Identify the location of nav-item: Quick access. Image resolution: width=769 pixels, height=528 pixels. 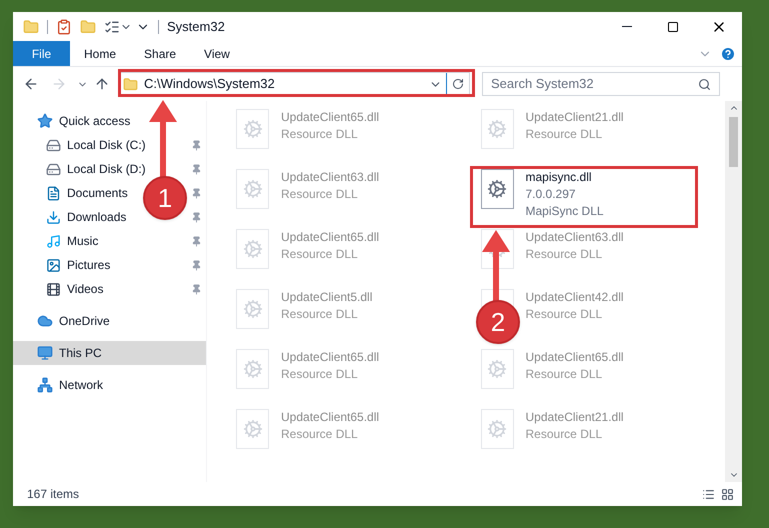
(109, 121).